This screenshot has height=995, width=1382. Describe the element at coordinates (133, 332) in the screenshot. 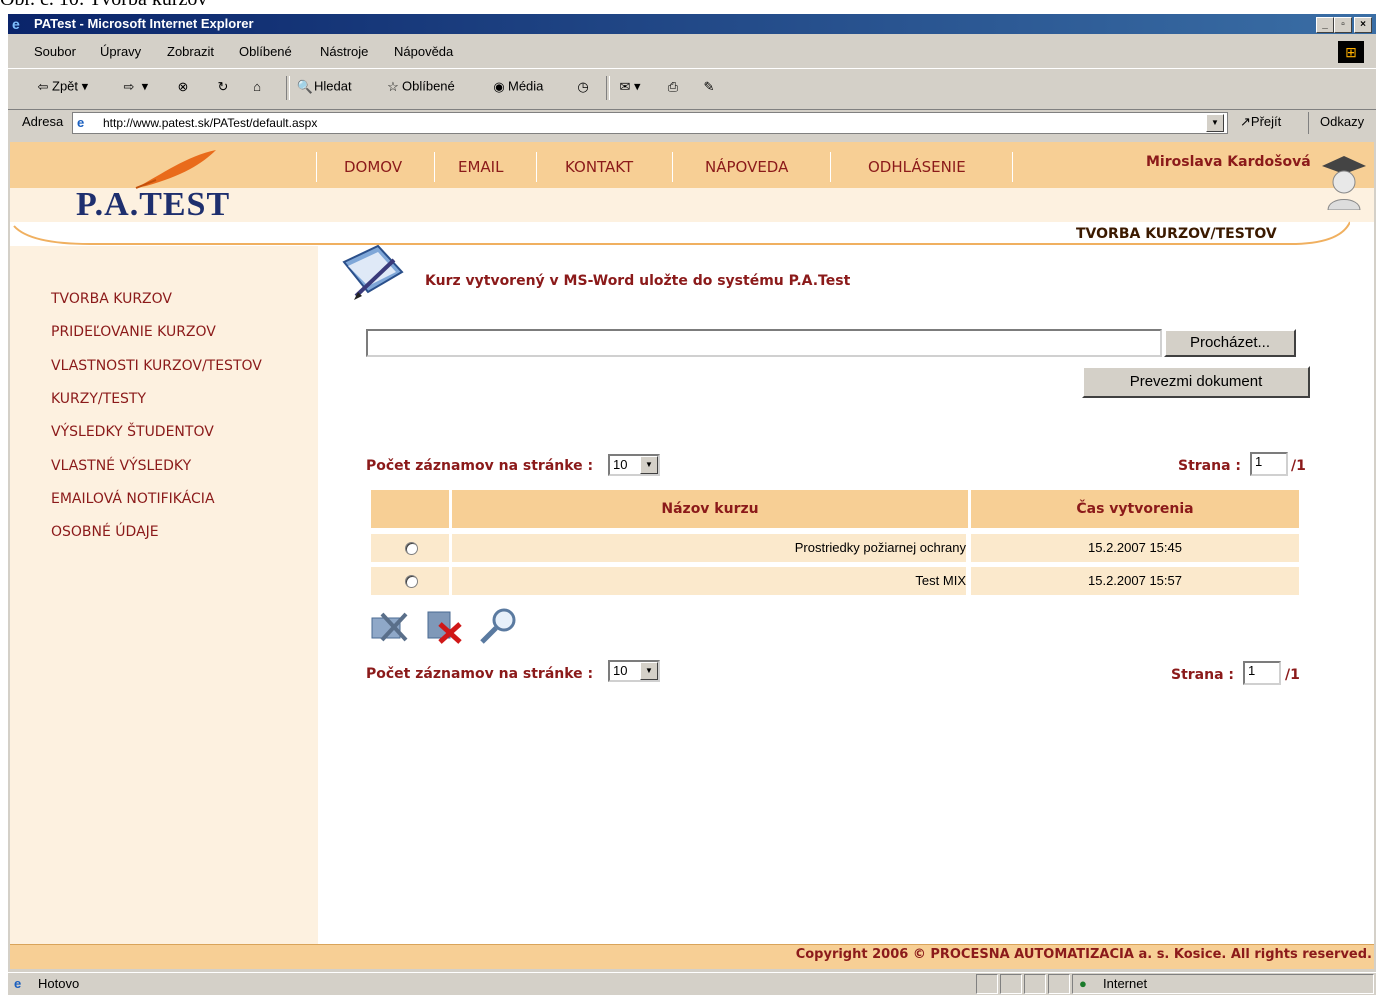

I see `sidebar-item-pridelovanie-kurzov: PRIDEĽOVANIE KURZOV` at that location.